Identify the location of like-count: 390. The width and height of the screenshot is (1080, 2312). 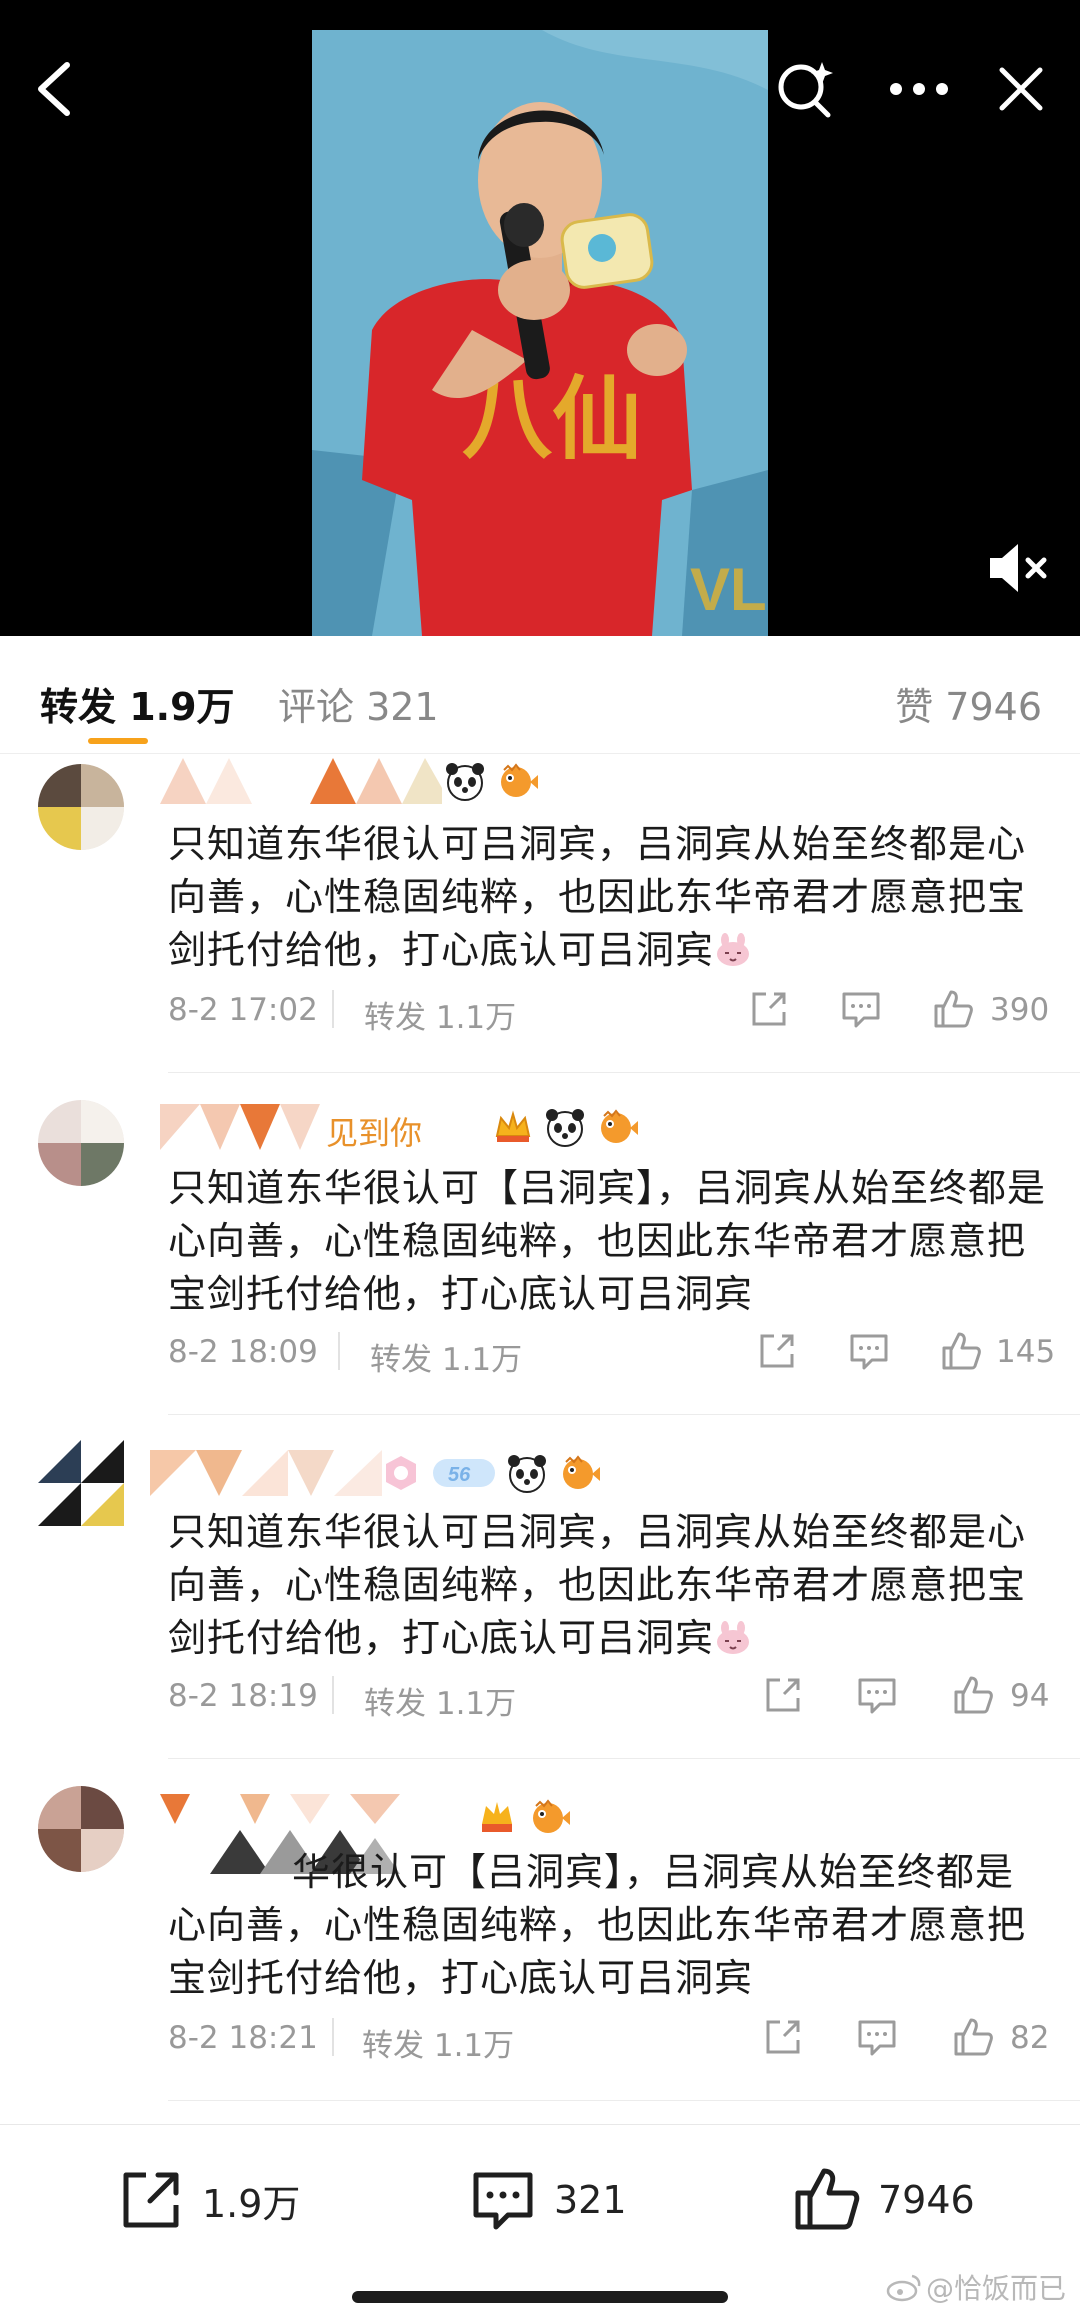
(1020, 1010).